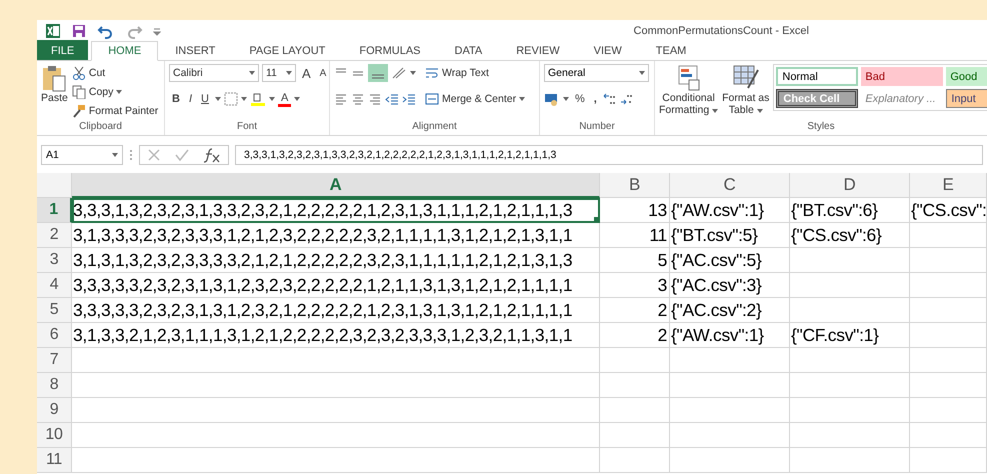  I want to click on row-header: 1, so click(54, 210).